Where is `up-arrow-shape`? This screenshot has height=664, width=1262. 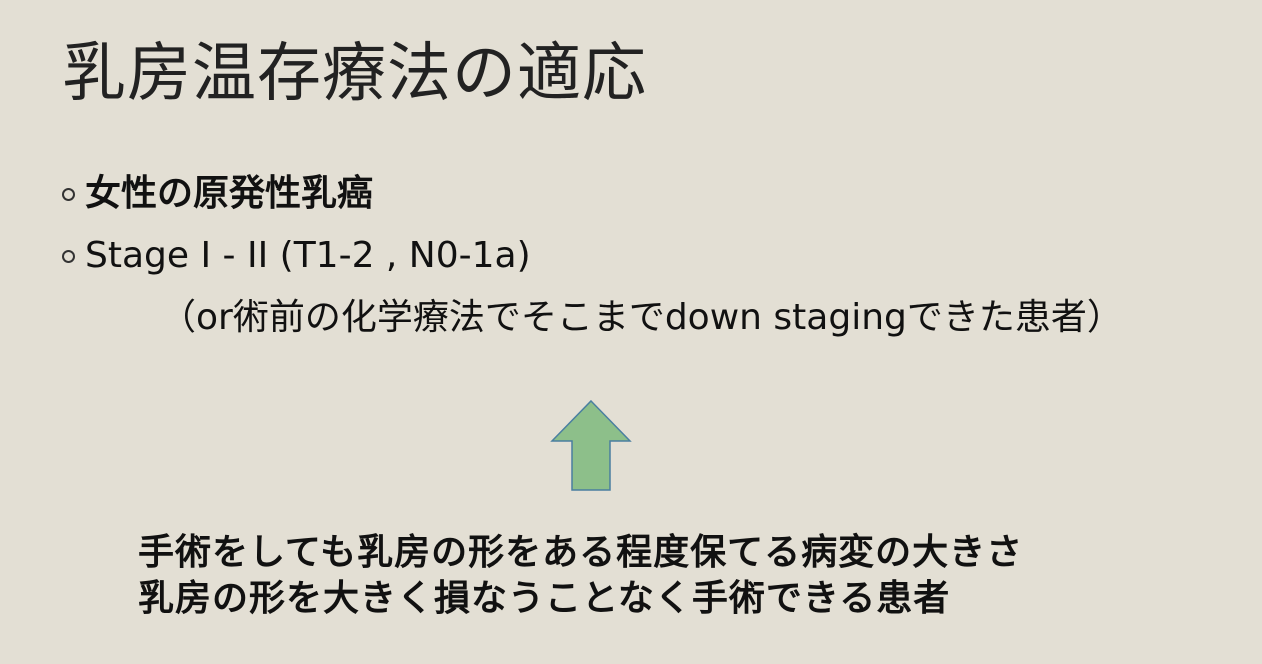
up-arrow-shape is located at coordinates (591, 445).